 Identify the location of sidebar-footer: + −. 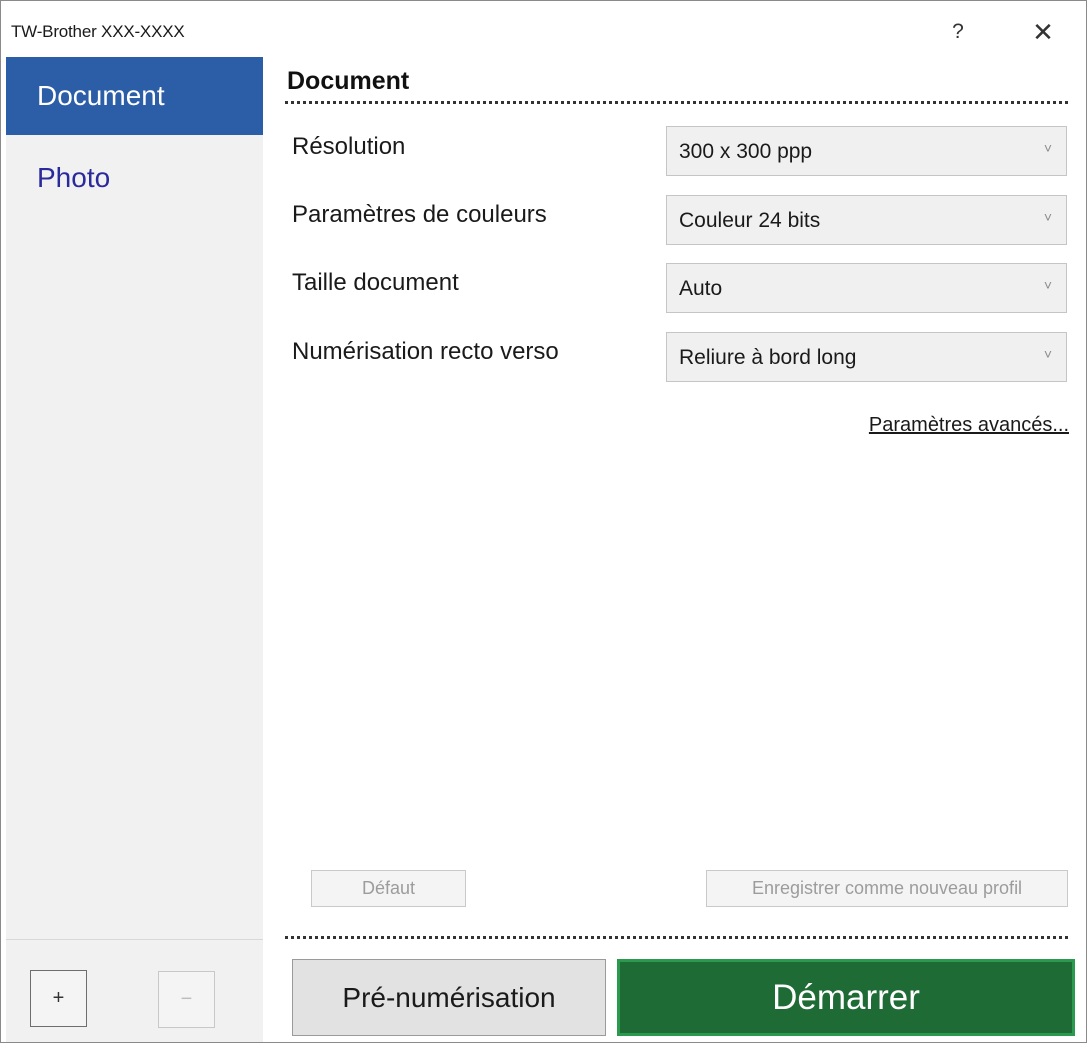
(134, 990).